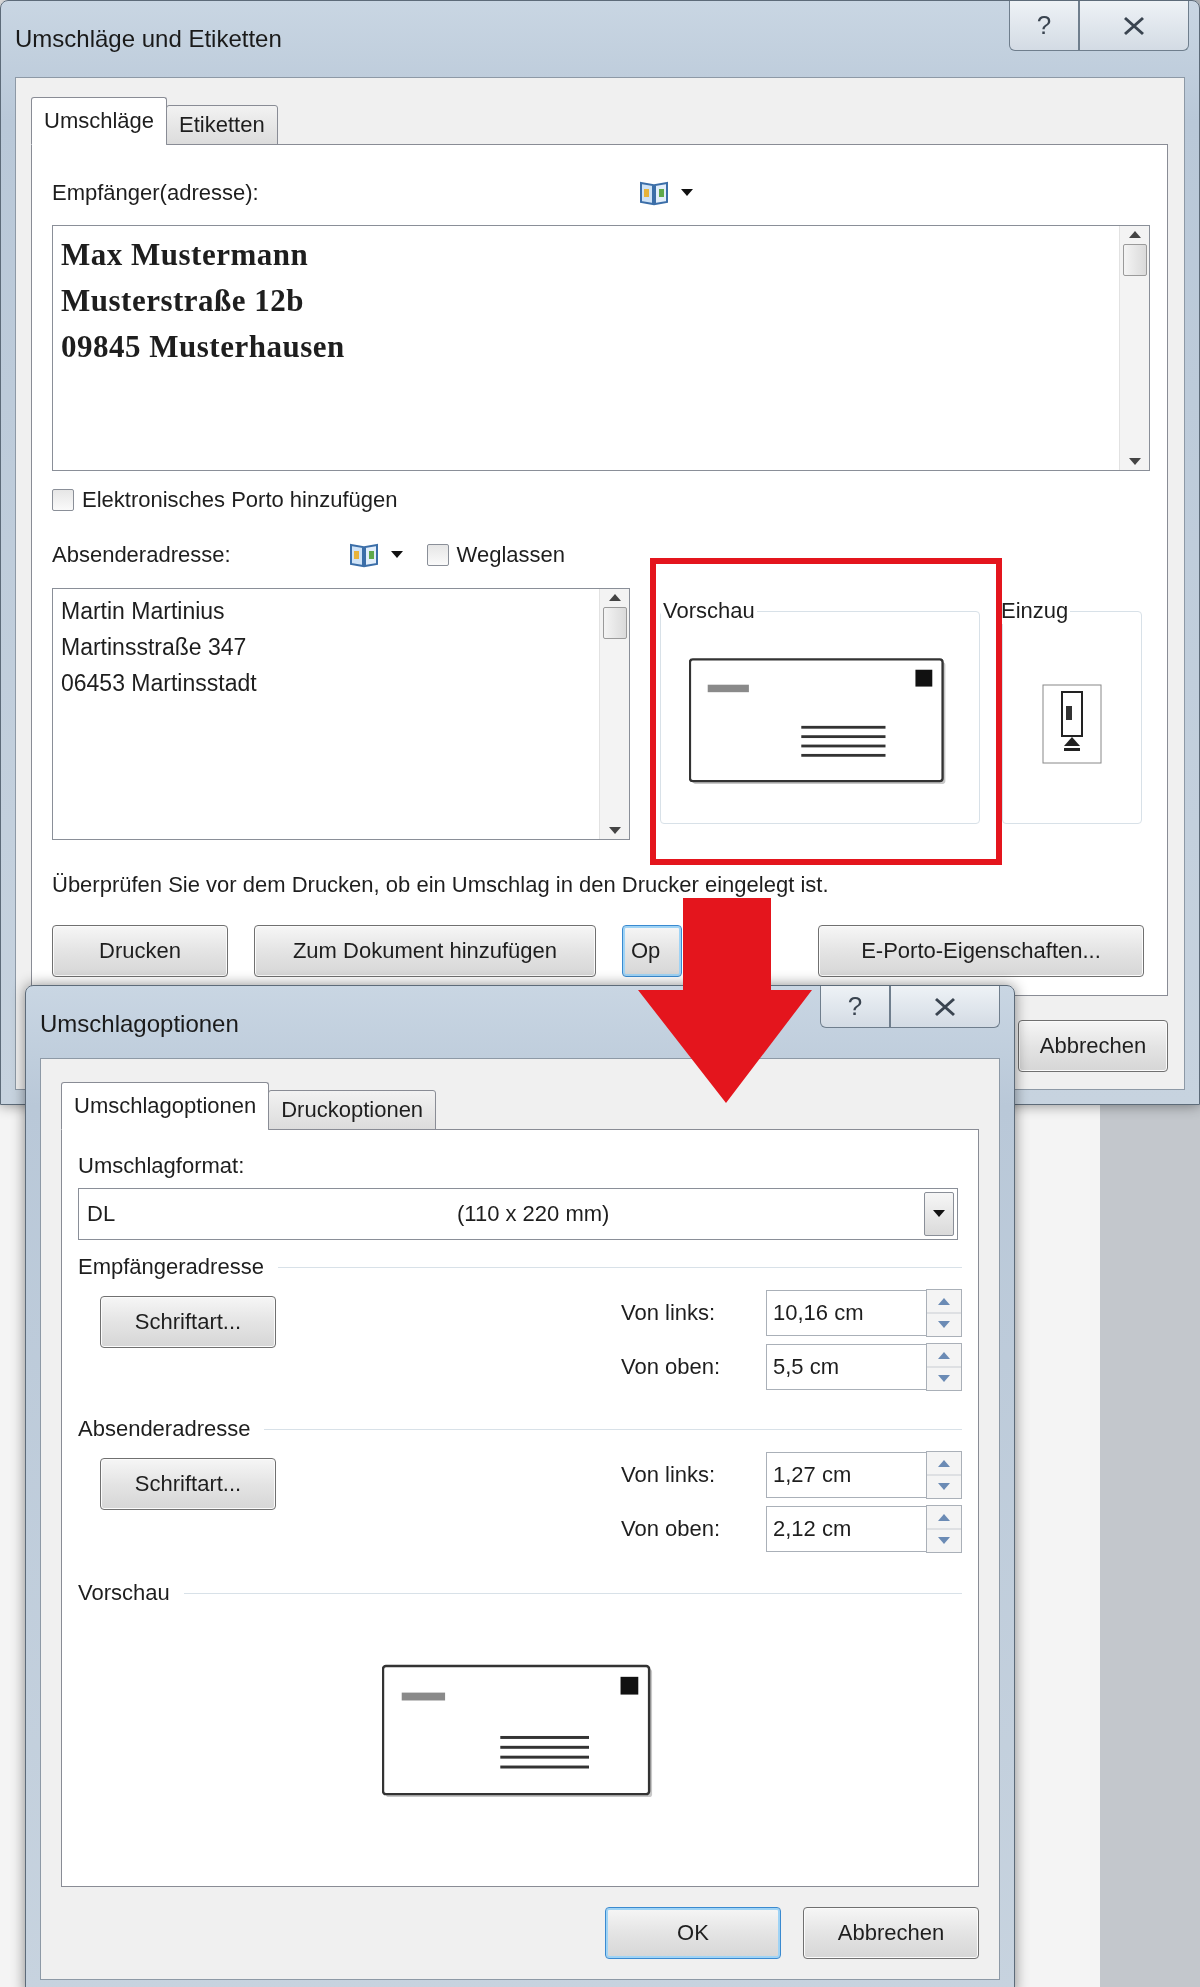 The height and width of the screenshot is (1987, 1200). What do you see at coordinates (352, 1110) in the screenshot?
I see `tab: Druckoptionen` at bounding box center [352, 1110].